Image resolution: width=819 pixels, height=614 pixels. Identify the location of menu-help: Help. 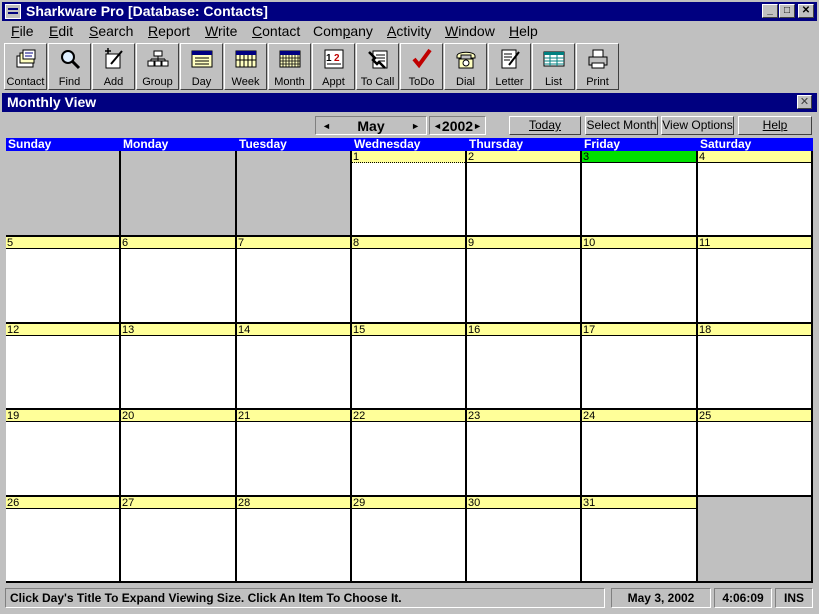
(523, 31).